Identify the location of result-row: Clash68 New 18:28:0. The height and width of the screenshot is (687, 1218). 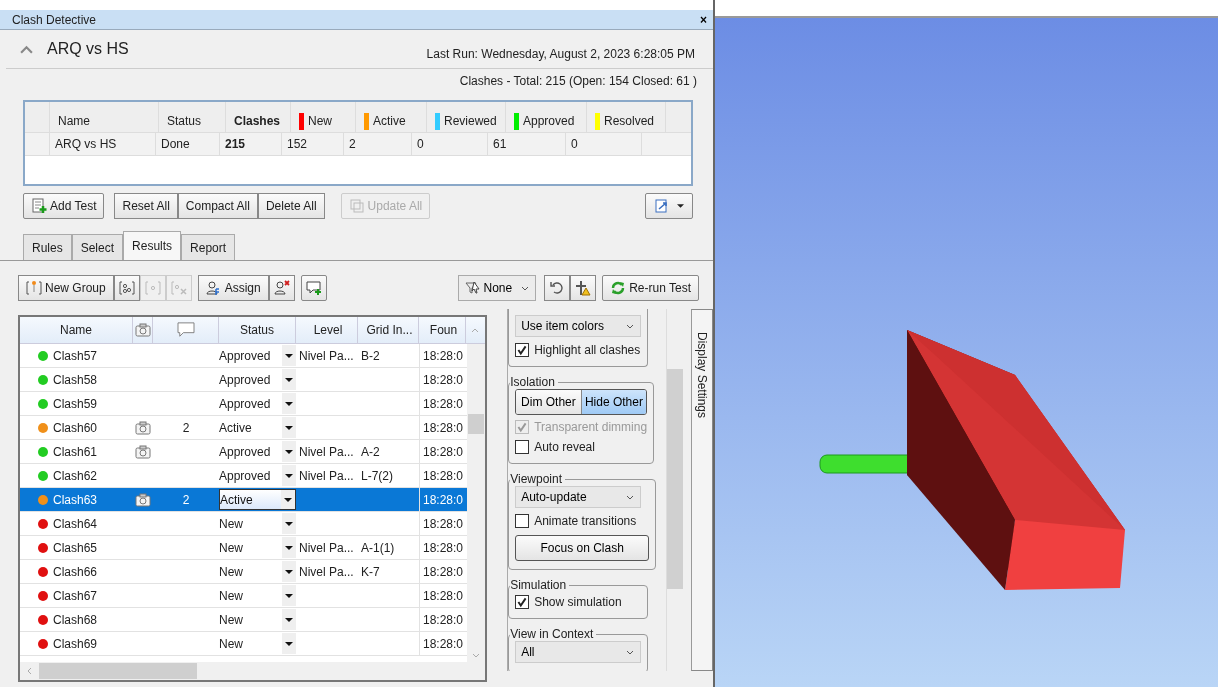
(244, 620).